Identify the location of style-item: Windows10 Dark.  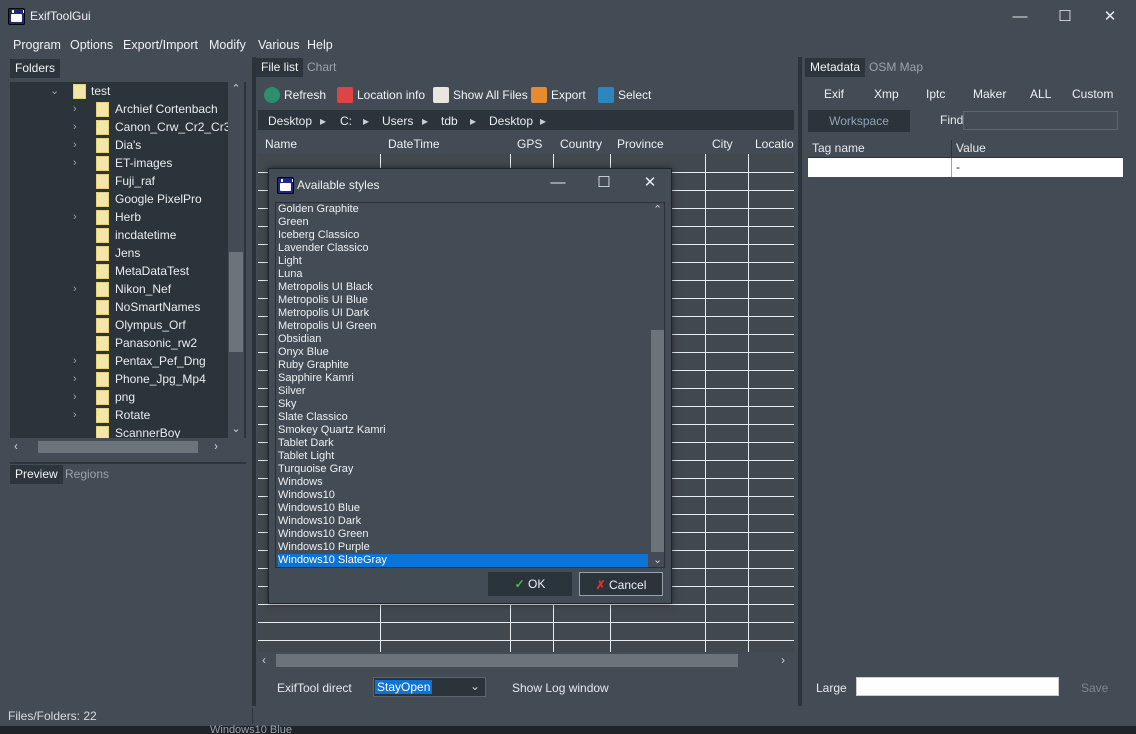
(463, 521).